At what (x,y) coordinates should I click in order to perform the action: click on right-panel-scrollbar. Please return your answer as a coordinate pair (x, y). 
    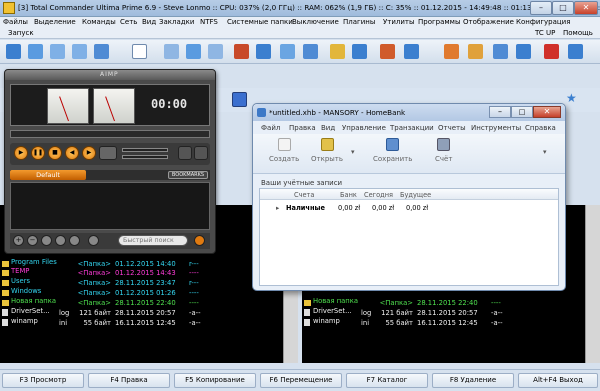
    Looking at the image, I should click on (592, 284).